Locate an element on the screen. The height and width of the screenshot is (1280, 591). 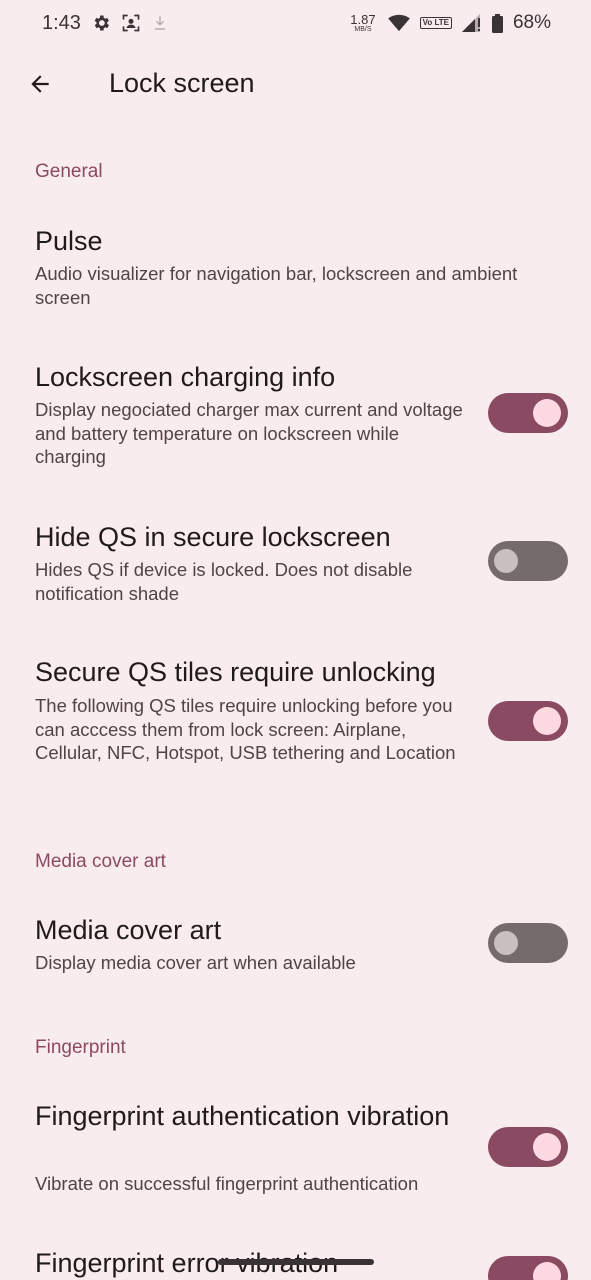
back-arrow-icon is located at coordinates (40, 84).